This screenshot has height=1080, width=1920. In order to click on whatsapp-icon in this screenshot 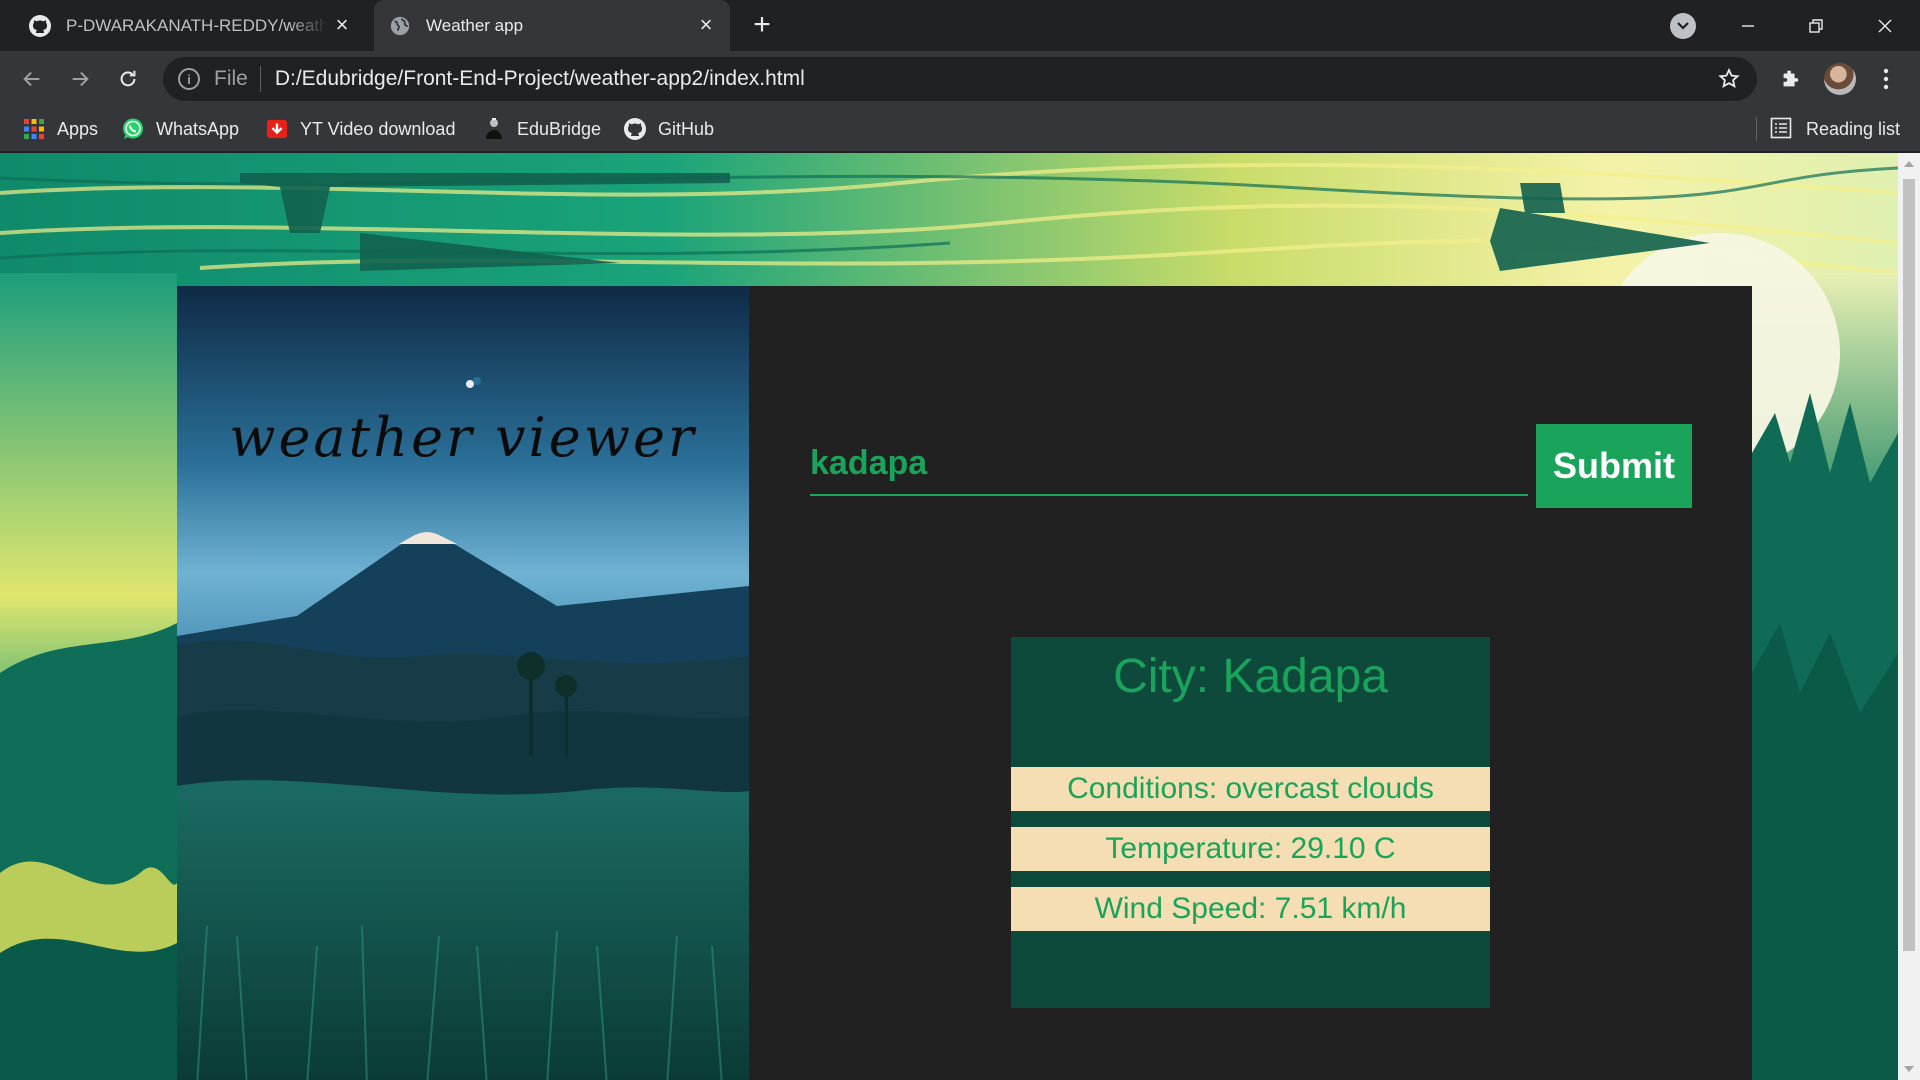, I will do `click(133, 129)`.